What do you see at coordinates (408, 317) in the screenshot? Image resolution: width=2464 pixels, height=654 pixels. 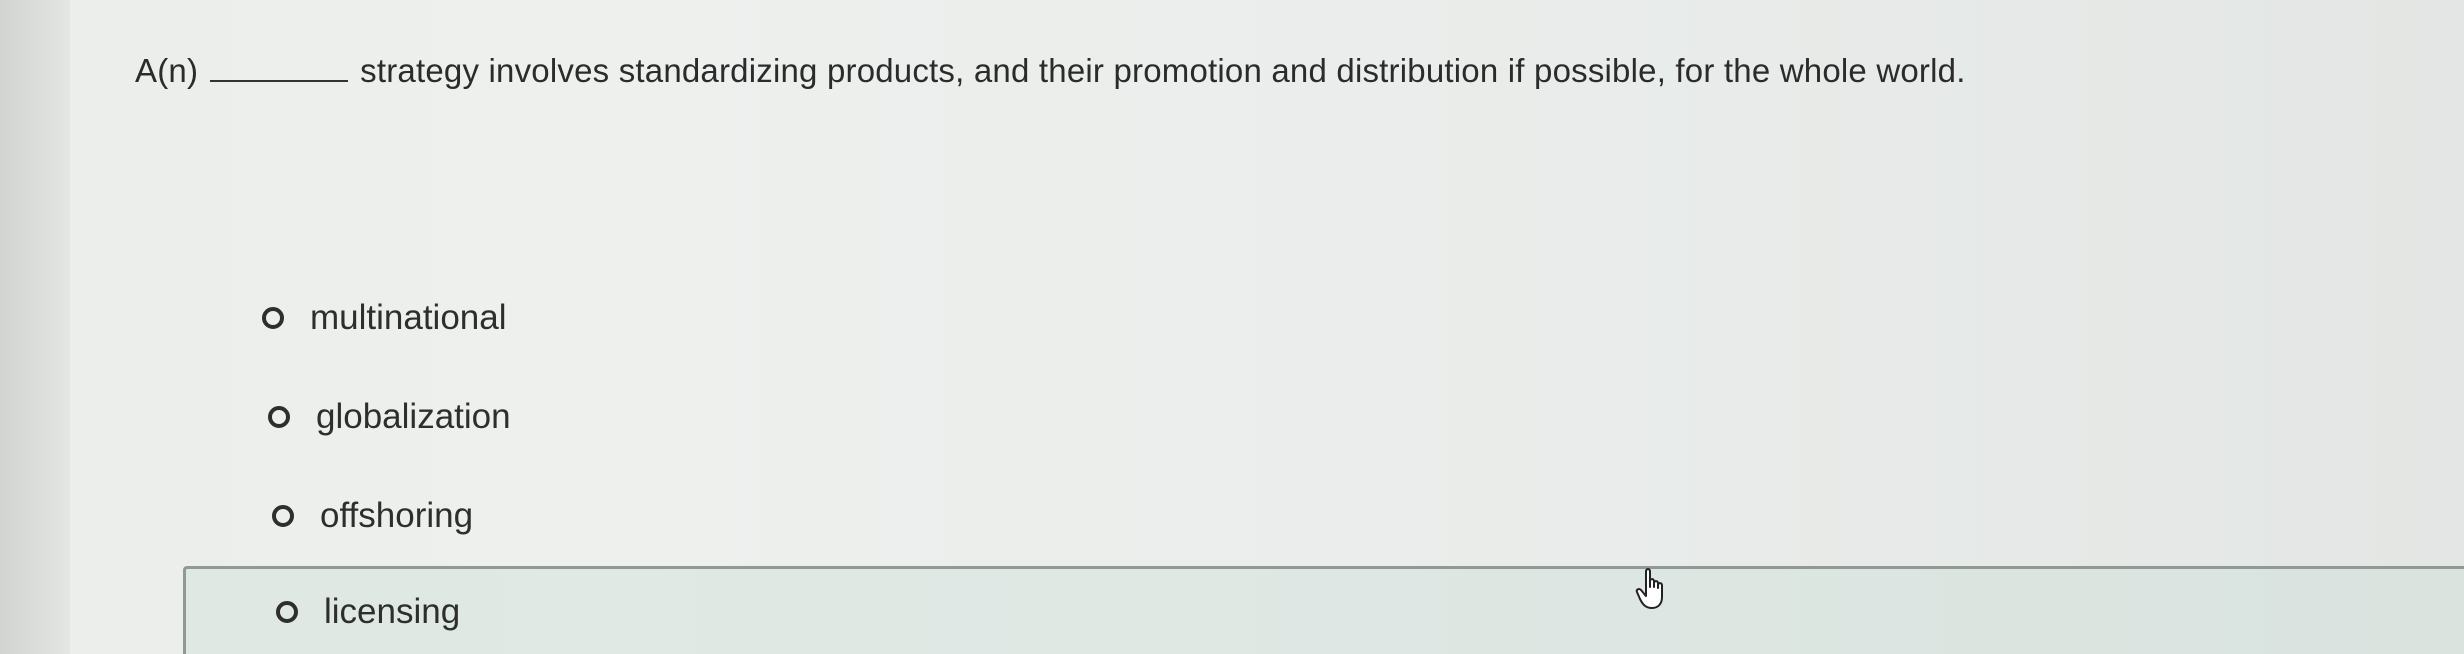 I see `option-label: multinational` at bounding box center [408, 317].